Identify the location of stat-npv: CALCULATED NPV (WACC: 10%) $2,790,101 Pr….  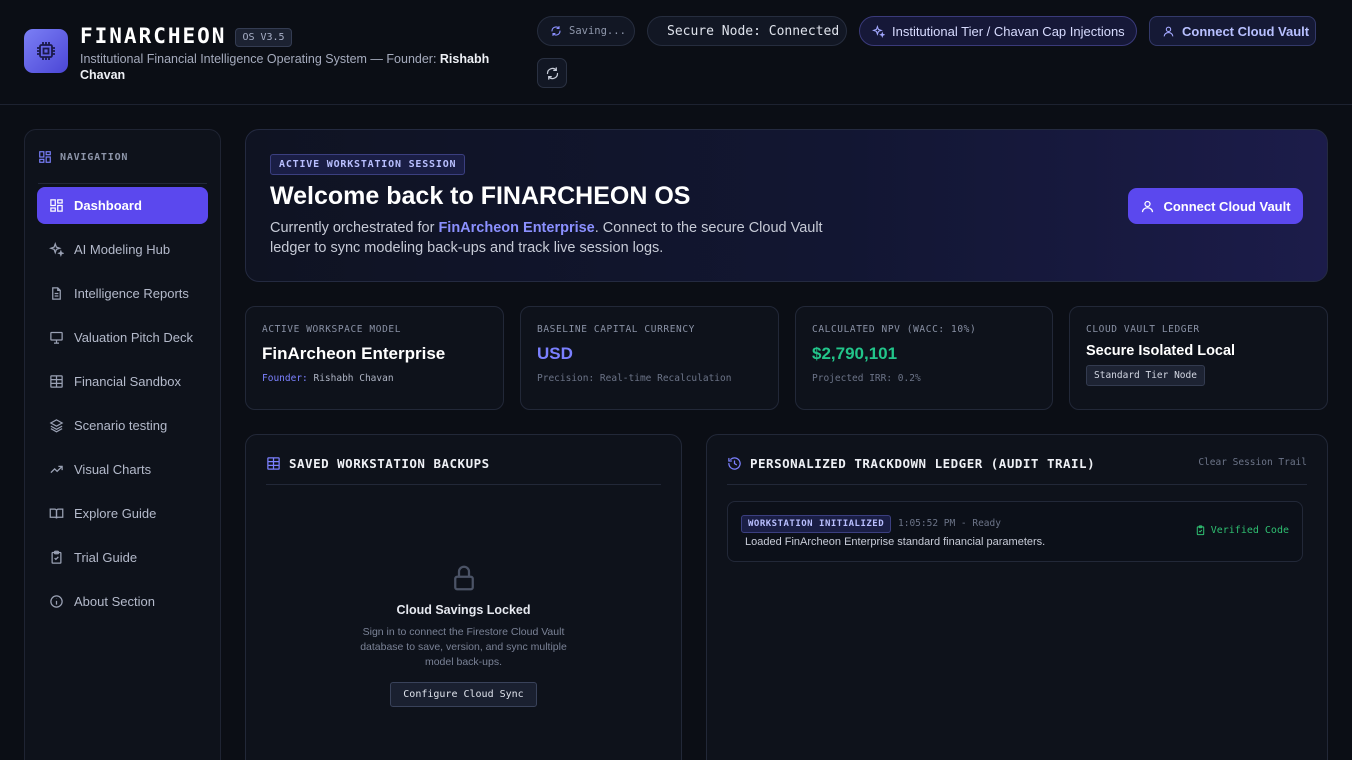
(924, 358).